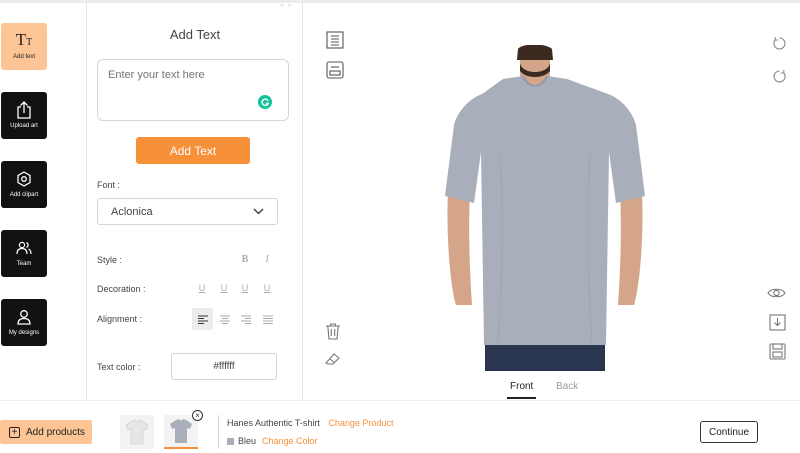 The image size is (800, 453). I want to click on align-center-button, so click(224, 319).